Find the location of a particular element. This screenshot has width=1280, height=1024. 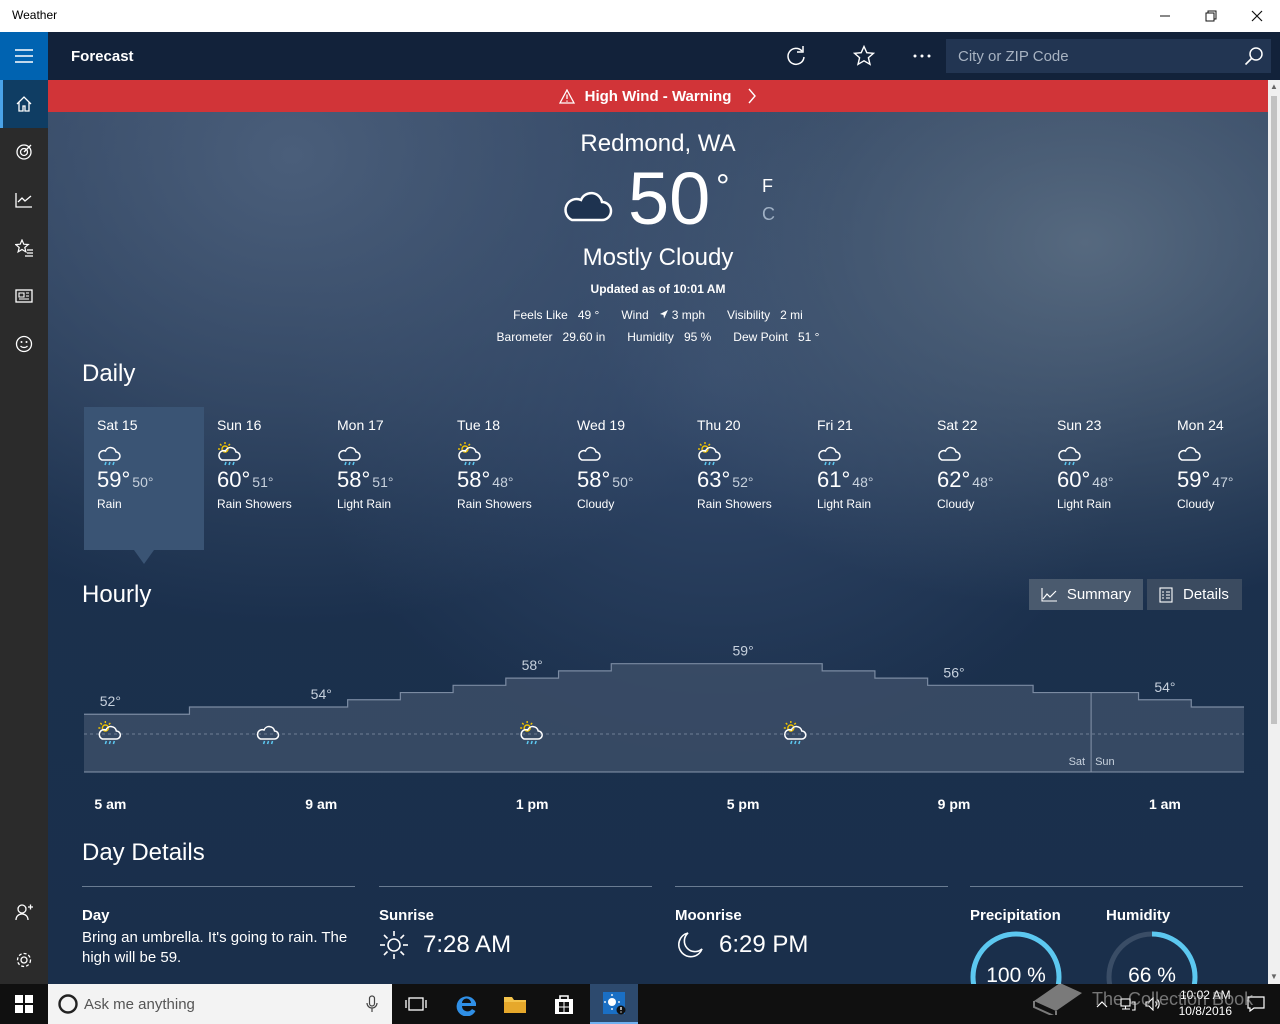

feels-like-stat: Feels Like 49 ° is located at coordinates (556, 315).